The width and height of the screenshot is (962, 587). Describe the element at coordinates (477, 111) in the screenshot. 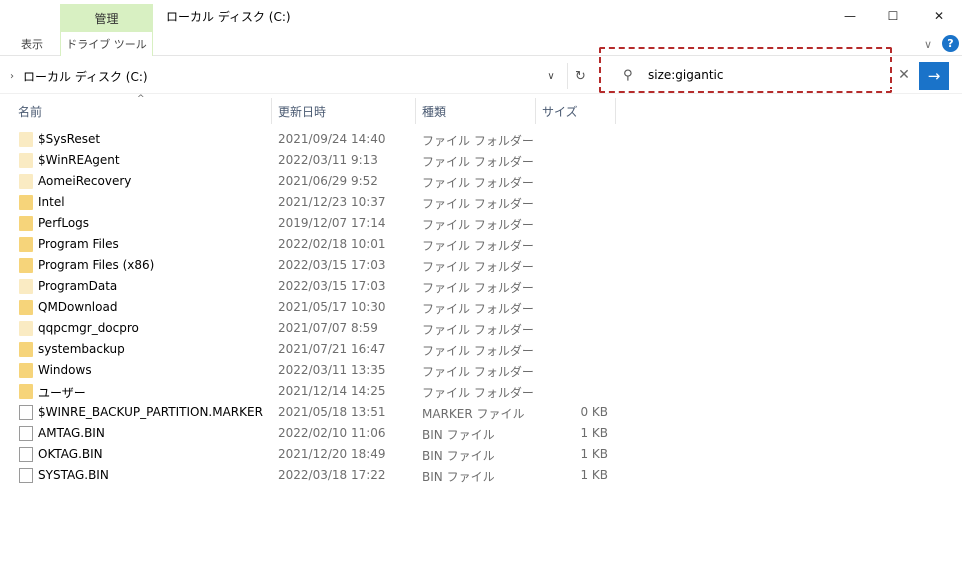

I see `column-header-type: 種類` at that location.